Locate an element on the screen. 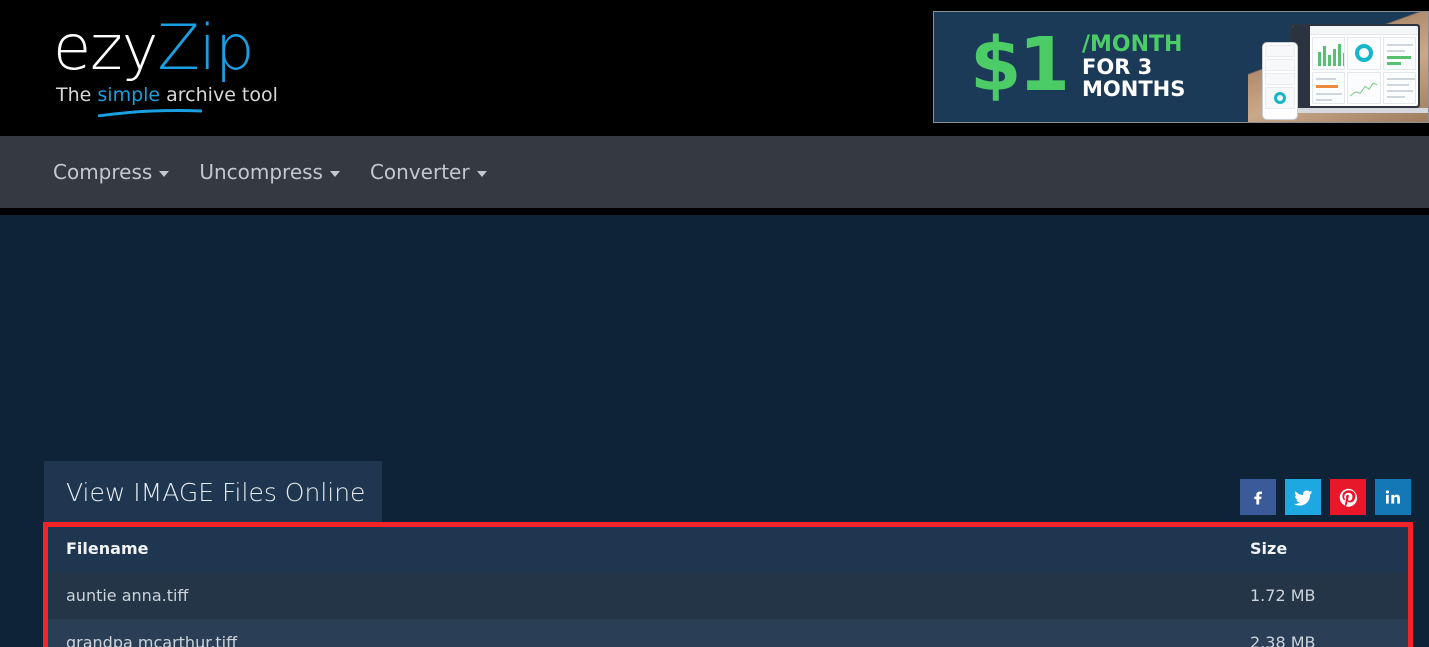  table-row: grandpa mcarthur.tiff 2.38 MB is located at coordinates (728, 633).